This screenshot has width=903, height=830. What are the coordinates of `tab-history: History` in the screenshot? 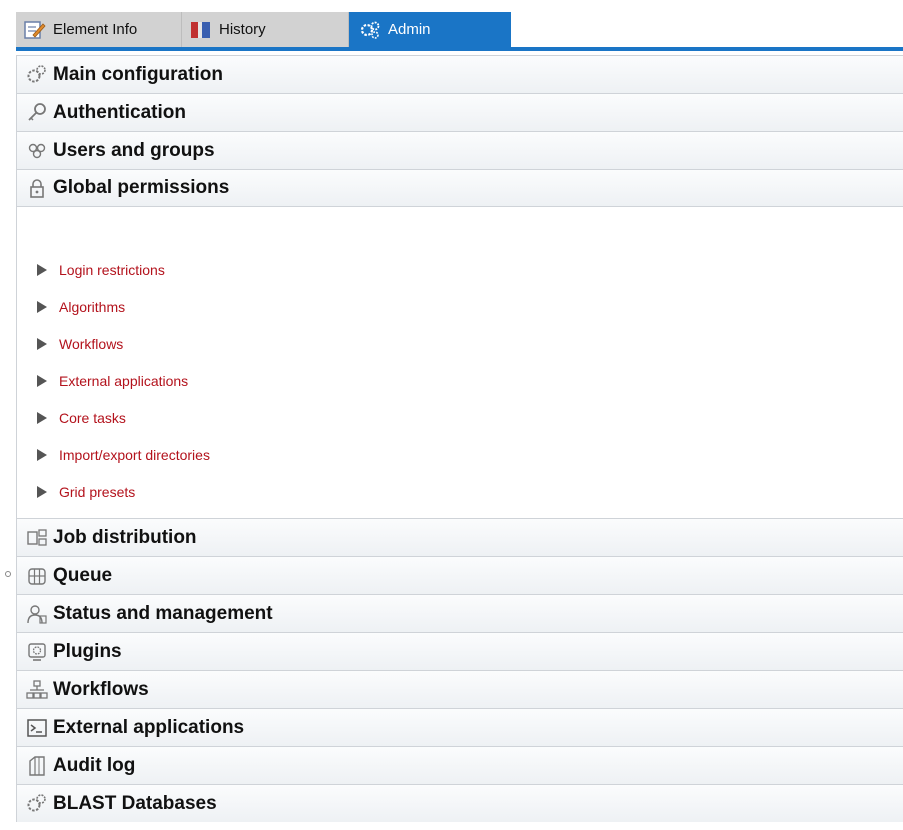 It's located at (265, 29).